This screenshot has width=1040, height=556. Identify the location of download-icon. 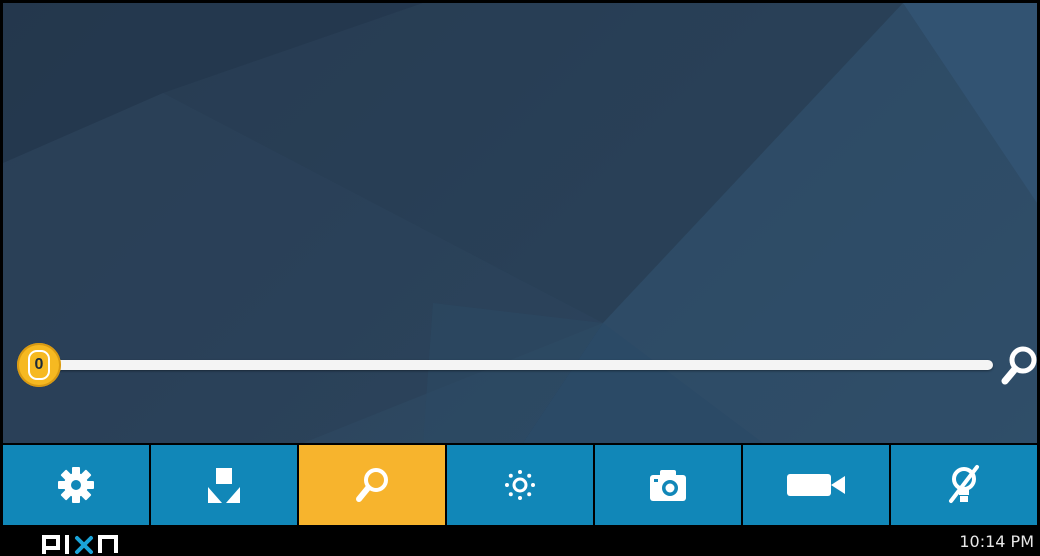
(224, 485).